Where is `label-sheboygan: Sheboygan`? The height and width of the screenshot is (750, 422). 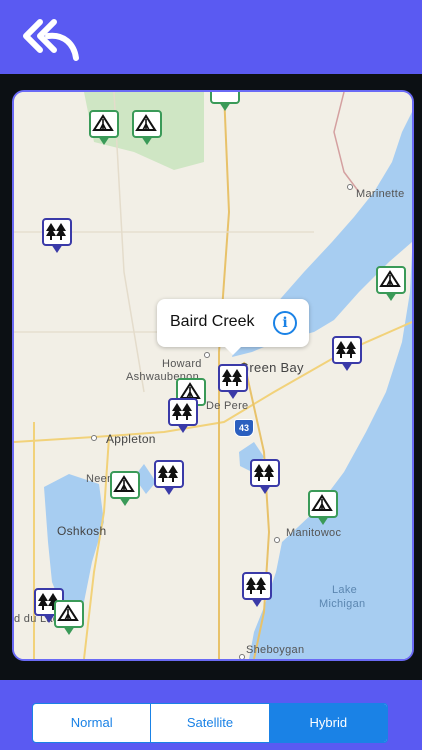
label-sheboygan: Sheboygan is located at coordinates (275, 650).